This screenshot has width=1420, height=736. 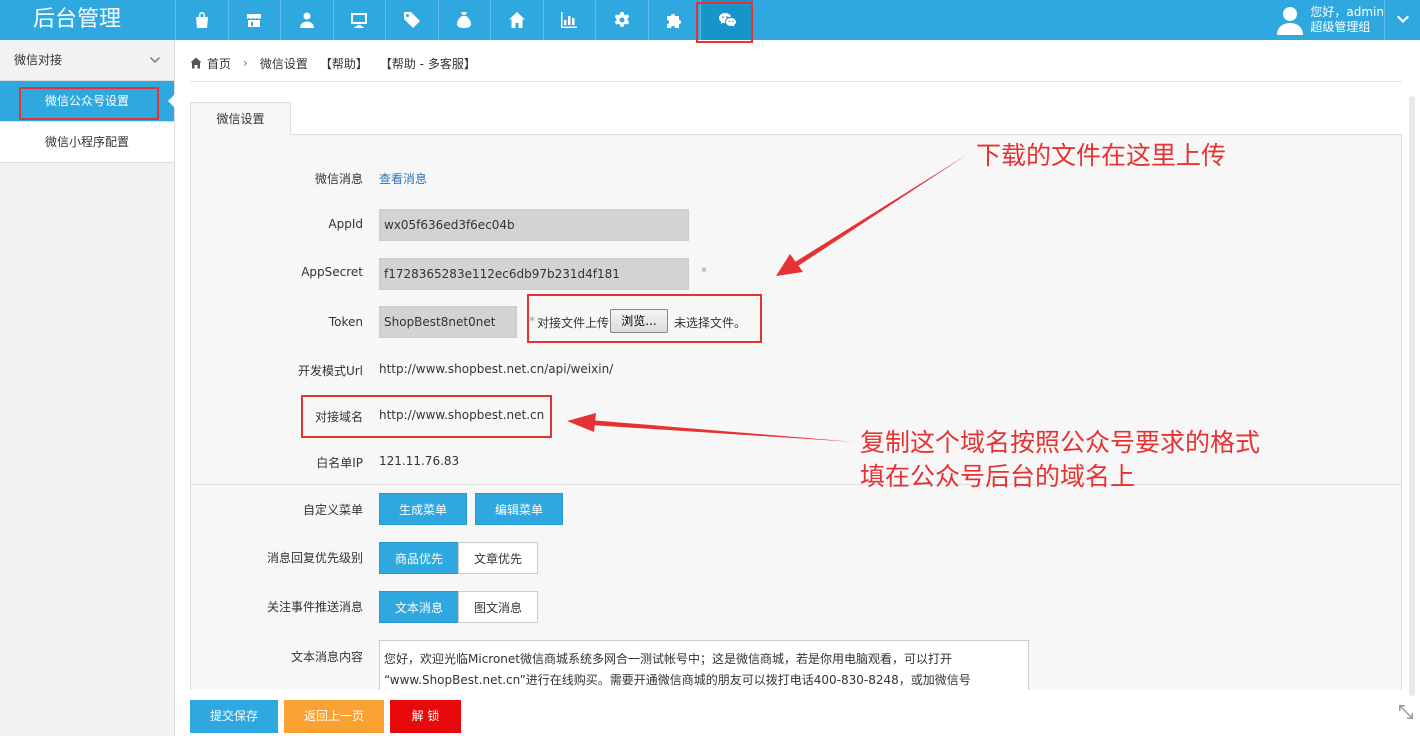 I want to click on text-content-label: 文本消息内容, so click(x=326, y=657).